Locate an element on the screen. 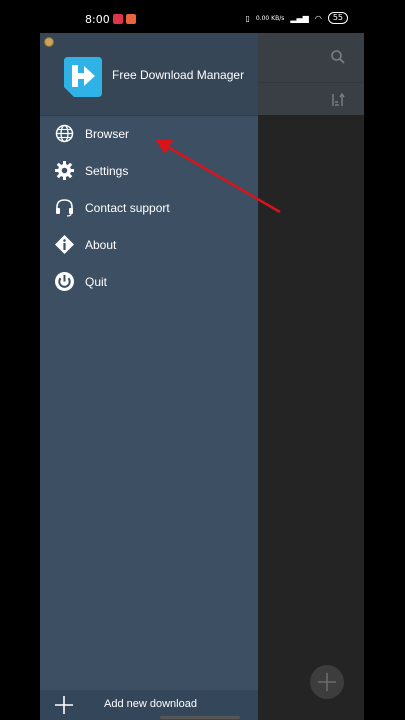 This screenshot has height=720, width=405. plus-icon is located at coordinates (64, 705).